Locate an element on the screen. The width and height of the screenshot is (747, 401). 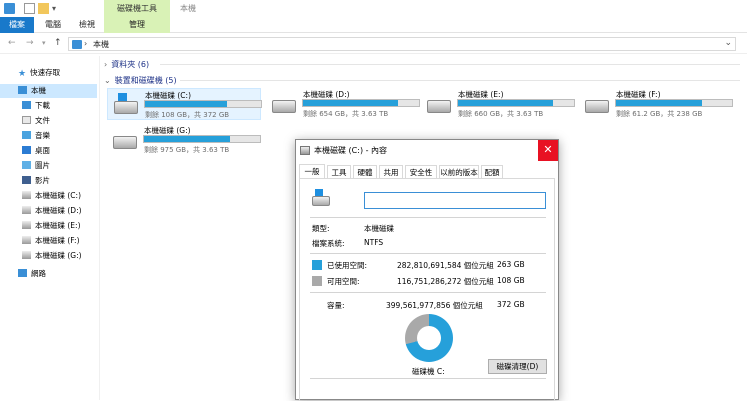
nav-item-desktop: 桌面 is located at coordinates (36, 151).